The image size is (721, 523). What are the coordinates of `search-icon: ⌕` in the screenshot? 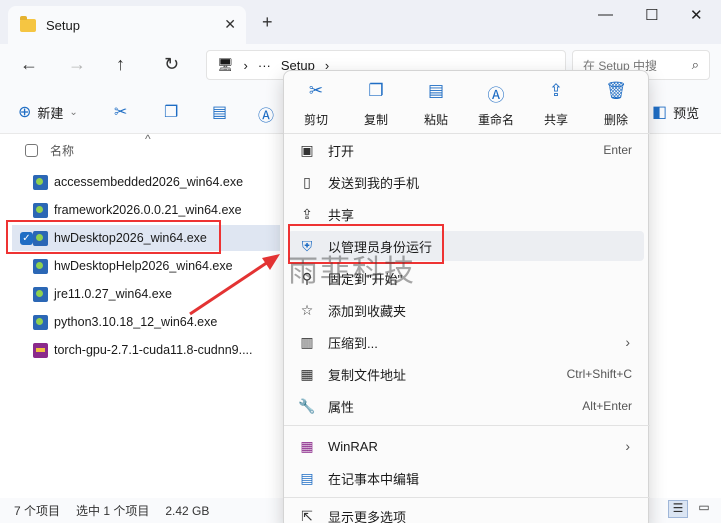 It's located at (695, 64).